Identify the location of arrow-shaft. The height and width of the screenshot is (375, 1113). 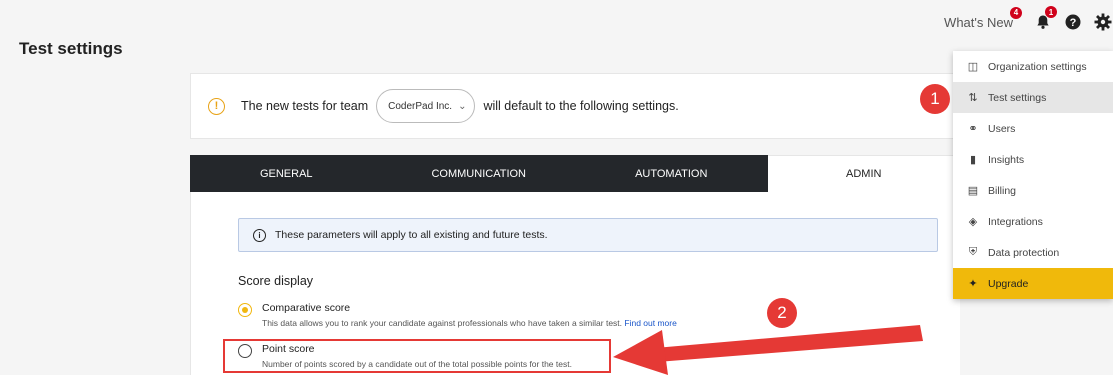
(789, 343).